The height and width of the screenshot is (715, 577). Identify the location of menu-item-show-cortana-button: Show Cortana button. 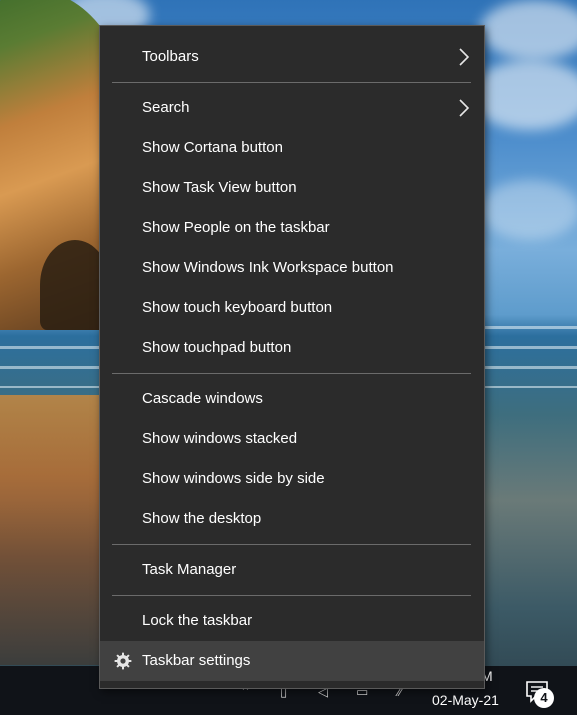
(292, 148).